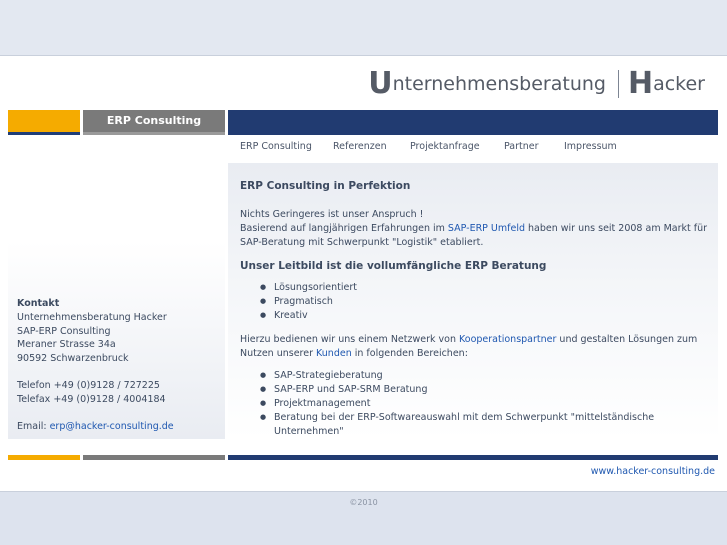 This screenshot has height=545, width=727. What do you see at coordinates (38, 303) in the screenshot?
I see `contact-heading: Kontakt` at bounding box center [38, 303].